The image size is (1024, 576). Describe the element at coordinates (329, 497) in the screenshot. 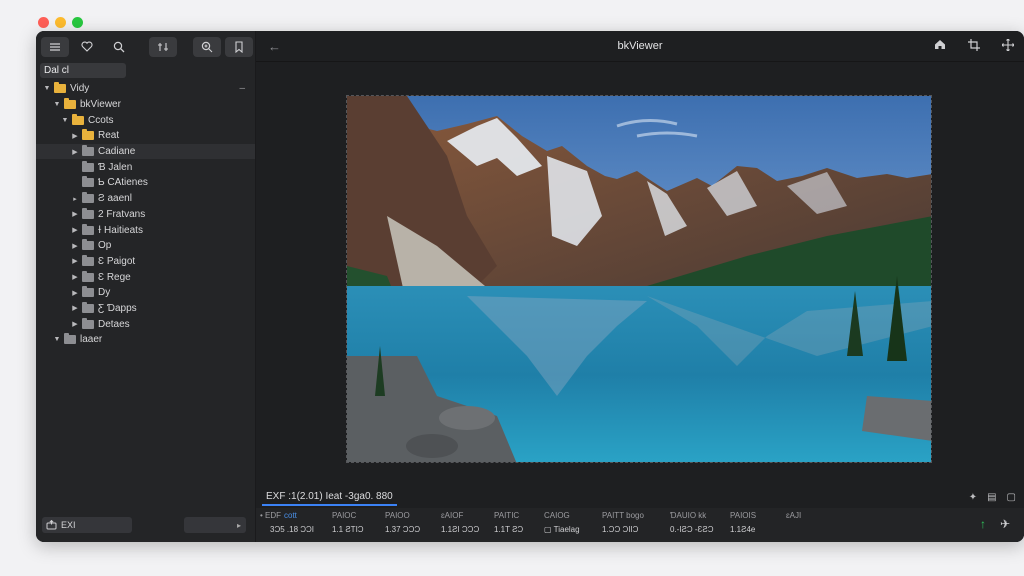

I see `exif-tab: EXF :1(2.01) Ieat -3ga0. 880` at that location.